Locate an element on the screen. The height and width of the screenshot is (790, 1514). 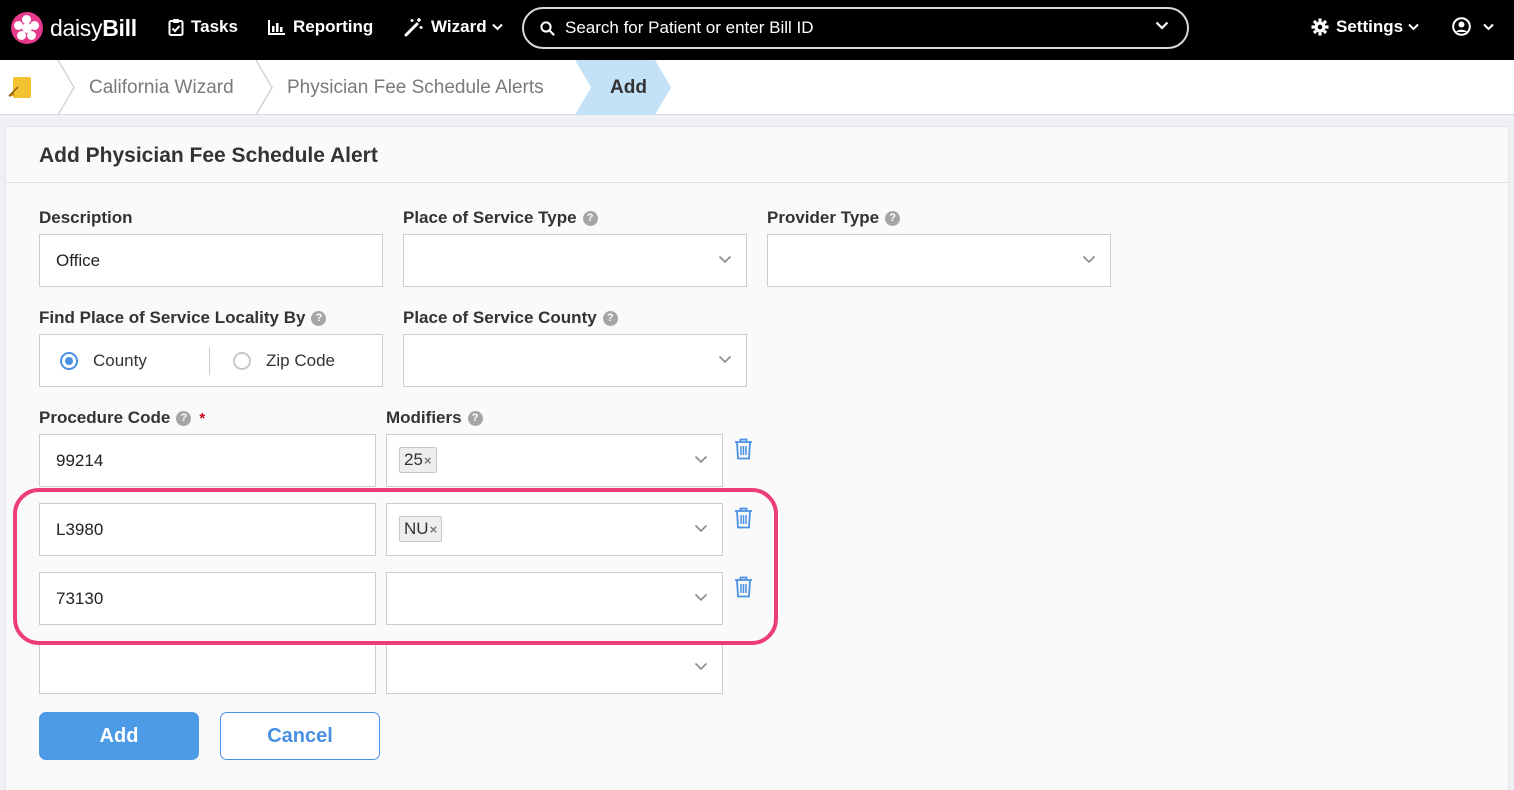
modifiers-select: 25 × is located at coordinates (554, 460).